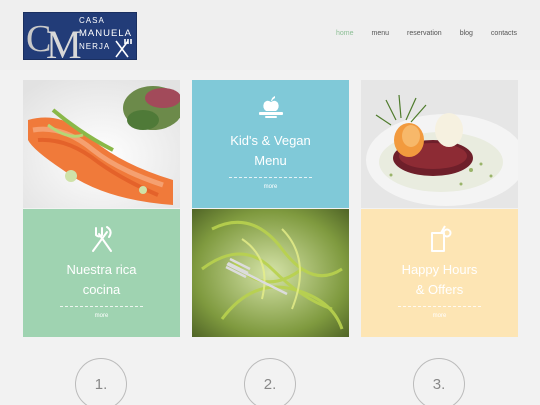 Image resolution: width=540 pixels, height=405 pixels. I want to click on svg-text: M, so click(64, 41).